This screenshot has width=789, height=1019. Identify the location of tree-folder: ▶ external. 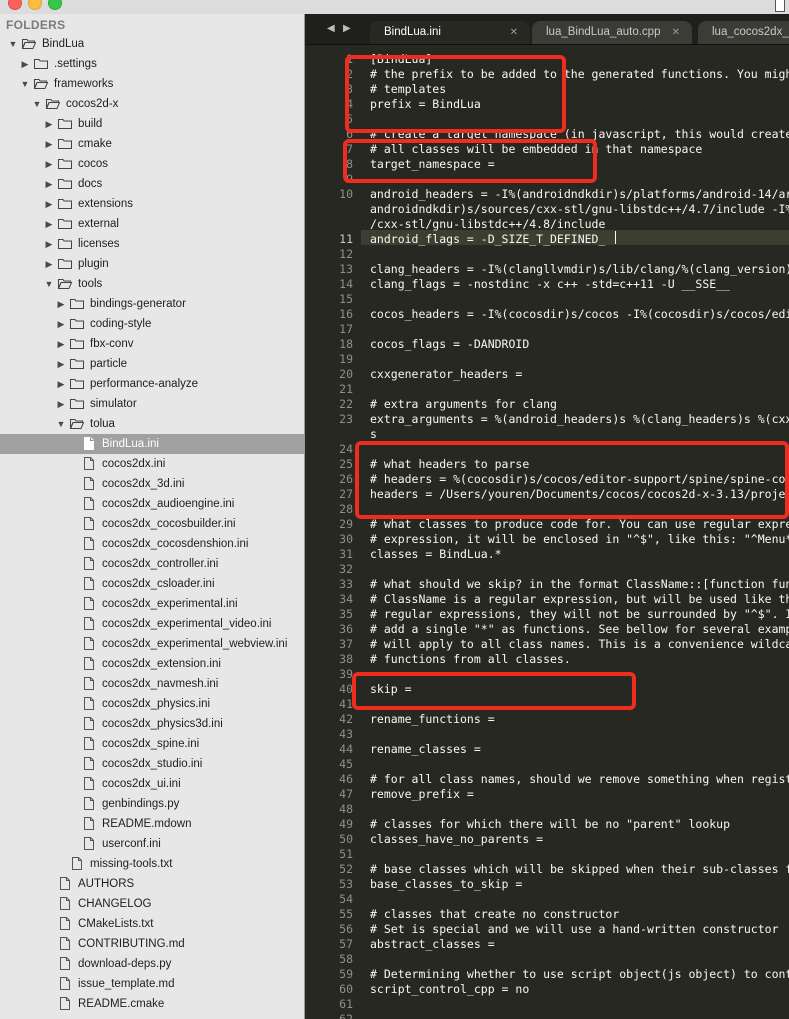
(152, 224).